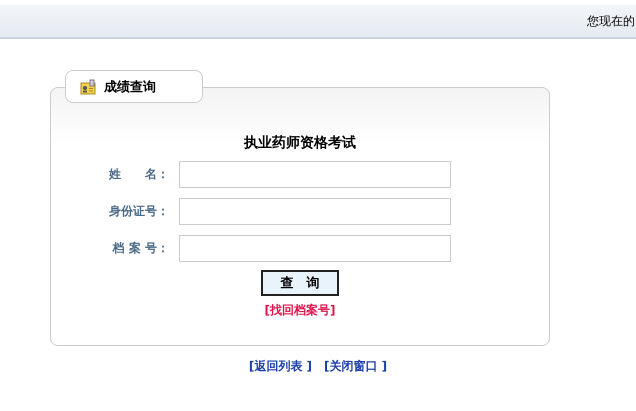 The image size is (636, 411). Describe the element at coordinates (140, 248) in the screenshot. I see `field-label: 档 案 号：` at that location.